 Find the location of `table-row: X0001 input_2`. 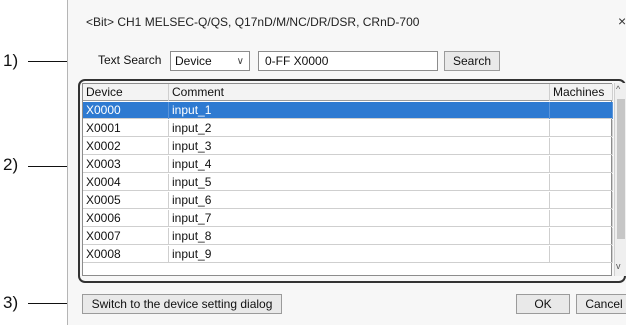

table-row: X0001 input_2 is located at coordinates (348, 128).